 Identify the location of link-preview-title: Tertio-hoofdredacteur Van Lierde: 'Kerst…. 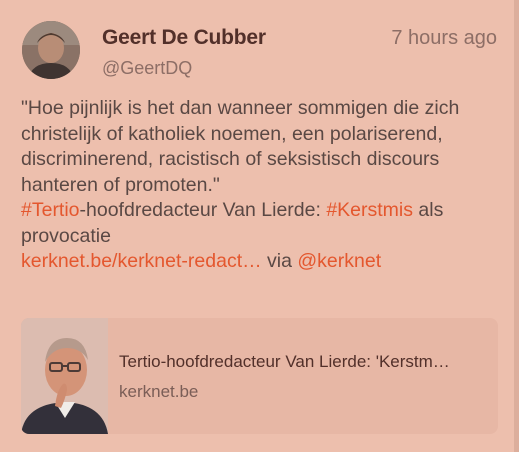
(284, 361).